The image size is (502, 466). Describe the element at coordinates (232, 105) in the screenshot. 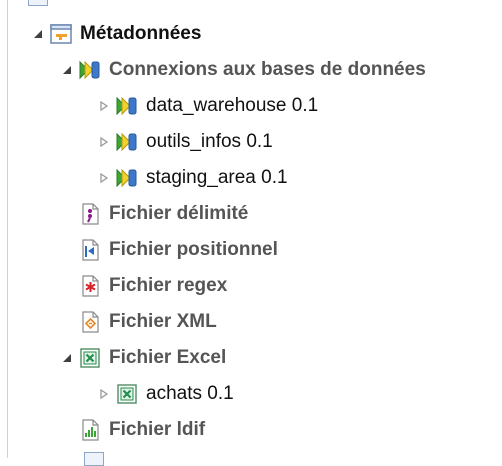

I see `tree-node-label: data_warehouse 0.1` at that location.